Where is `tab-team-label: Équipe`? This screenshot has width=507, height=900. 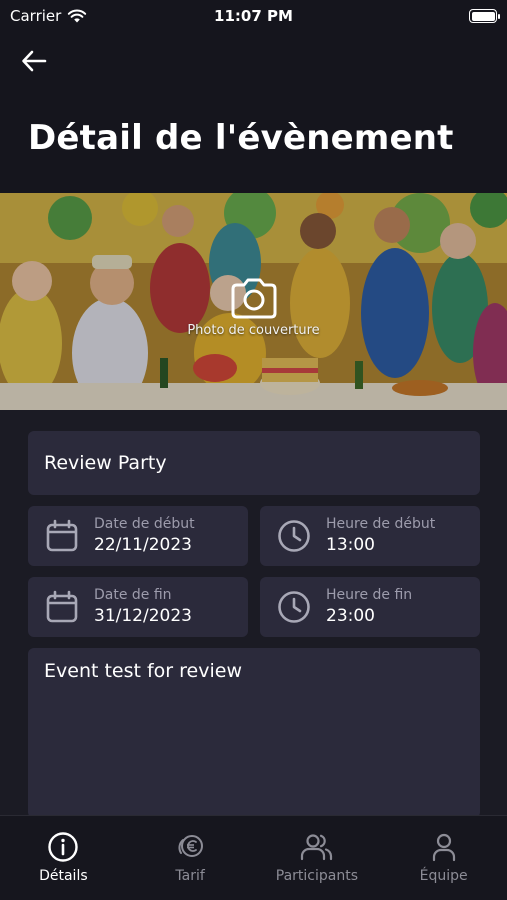 tab-team-label: Équipe is located at coordinates (443, 876).